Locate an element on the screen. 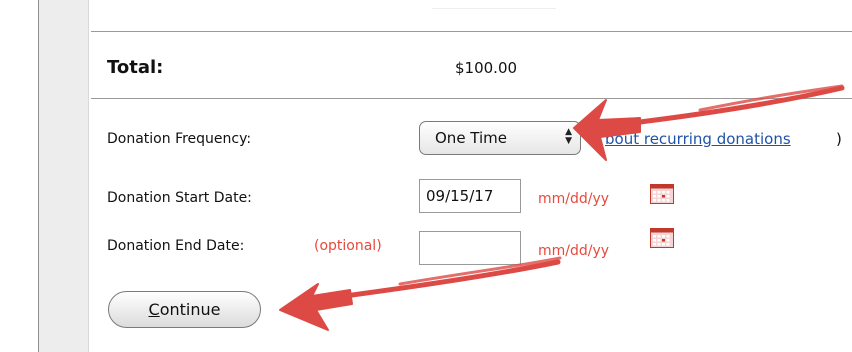 The image size is (852, 352). continue-access-key: C is located at coordinates (154, 309).